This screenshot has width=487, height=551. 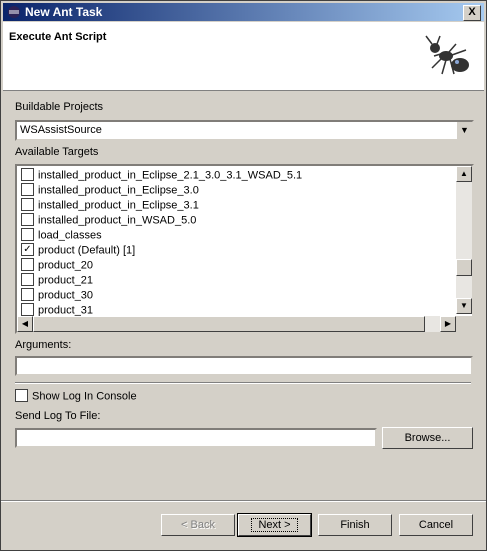 What do you see at coordinates (117, 220) in the screenshot?
I see `target-label: installed_product_in_WSAD_5.0` at bounding box center [117, 220].